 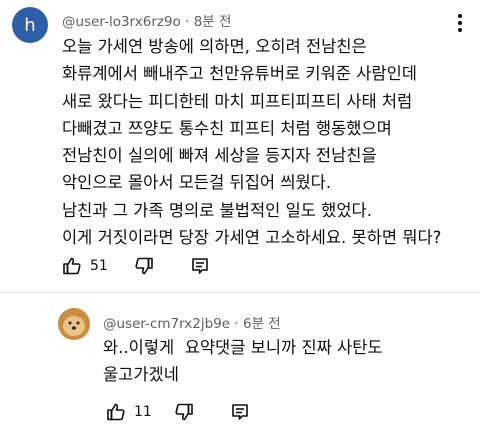 I want to click on more-vert-icon, so click(x=460, y=24).